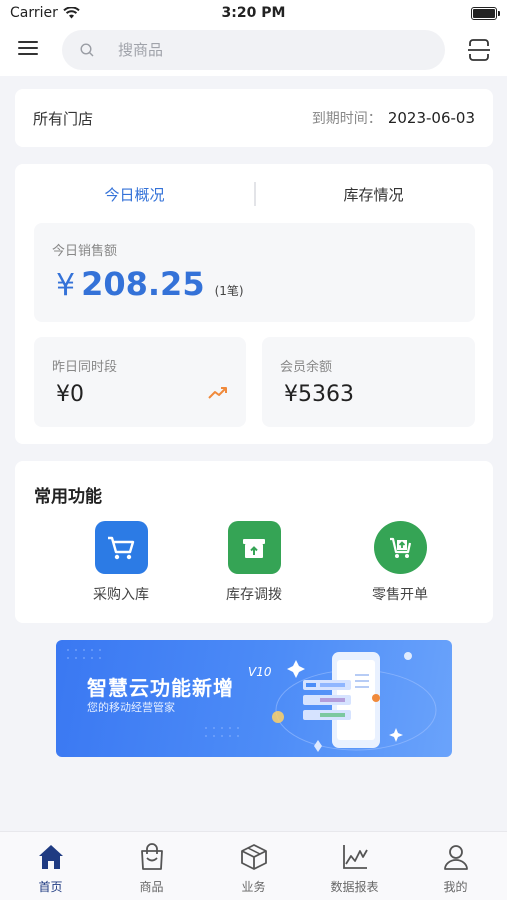 This screenshot has height=900, width=507. I want to click on search-bar, so click(253, 50).